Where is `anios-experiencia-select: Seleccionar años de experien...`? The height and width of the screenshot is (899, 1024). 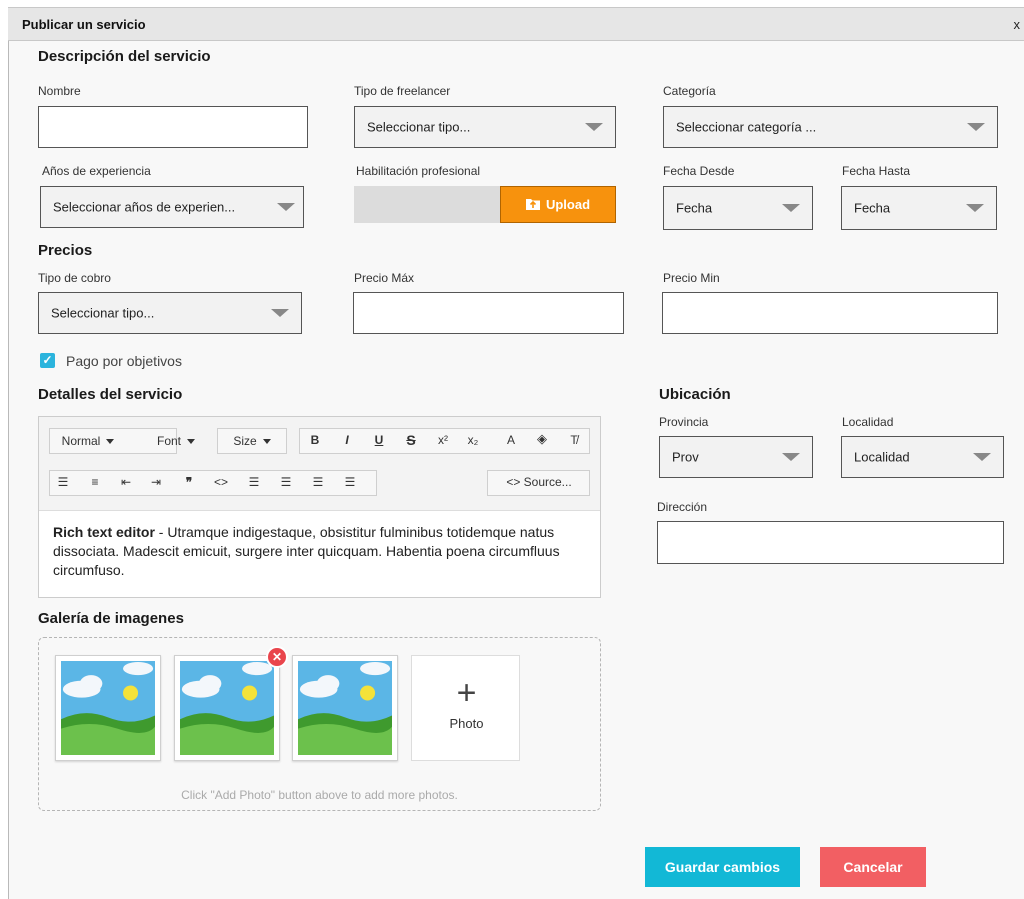
anios-experiencia-select: Seleccionar años de experien... is located at coordinates (172, 207).